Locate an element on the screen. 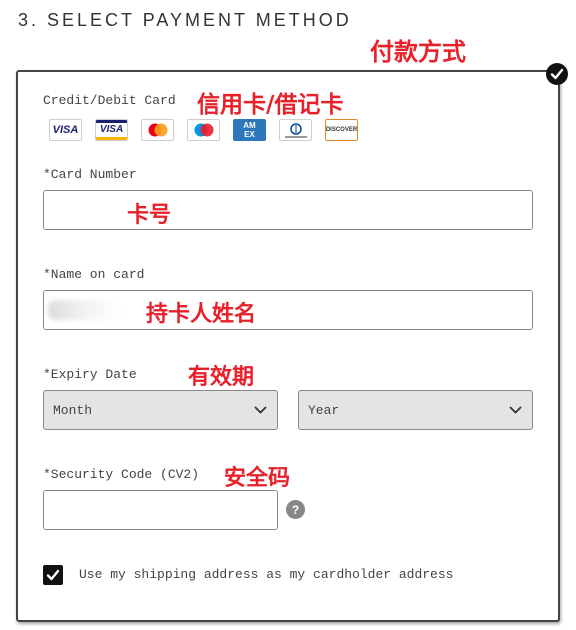 This screenshot has width=576, height=630. mastercard-logo is located at coordinates (157, 130).